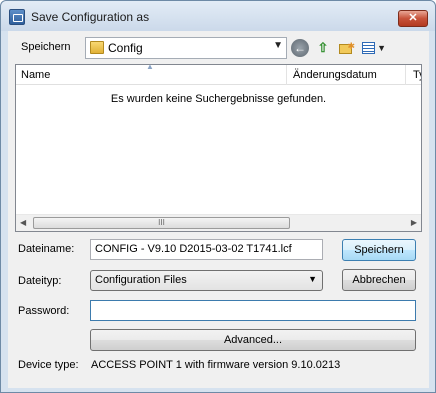  What do you see at coordinates (379, 250) in the screenshot?
I see `save-button: Speichern` at bounding box center [379, 250].